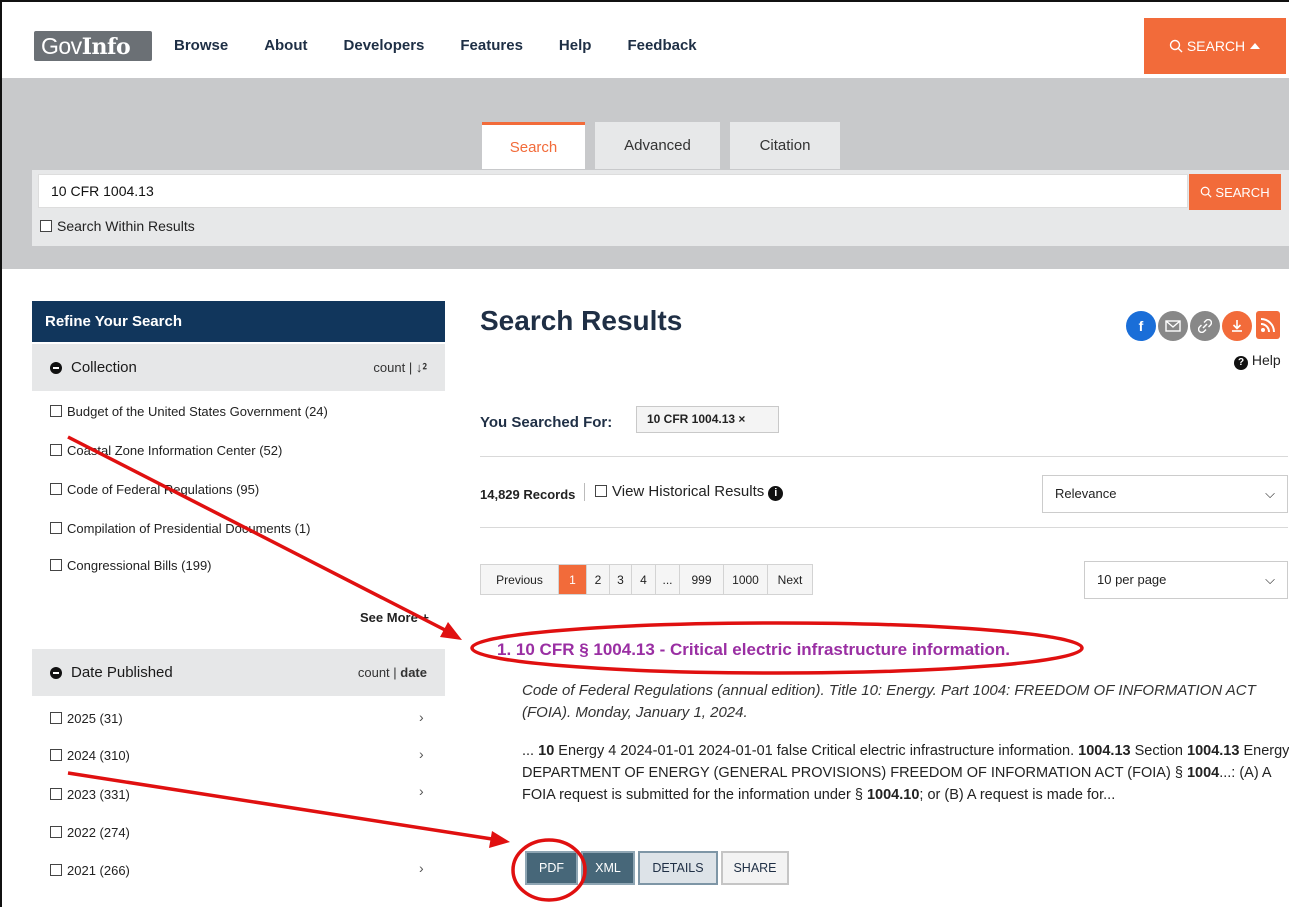 The width and height of the screenshot is (1289, 907). Describe the element at coordinates (1215, 46) in the screenshot. I see `nav-search-toggle-button: SEARCH` at that location.